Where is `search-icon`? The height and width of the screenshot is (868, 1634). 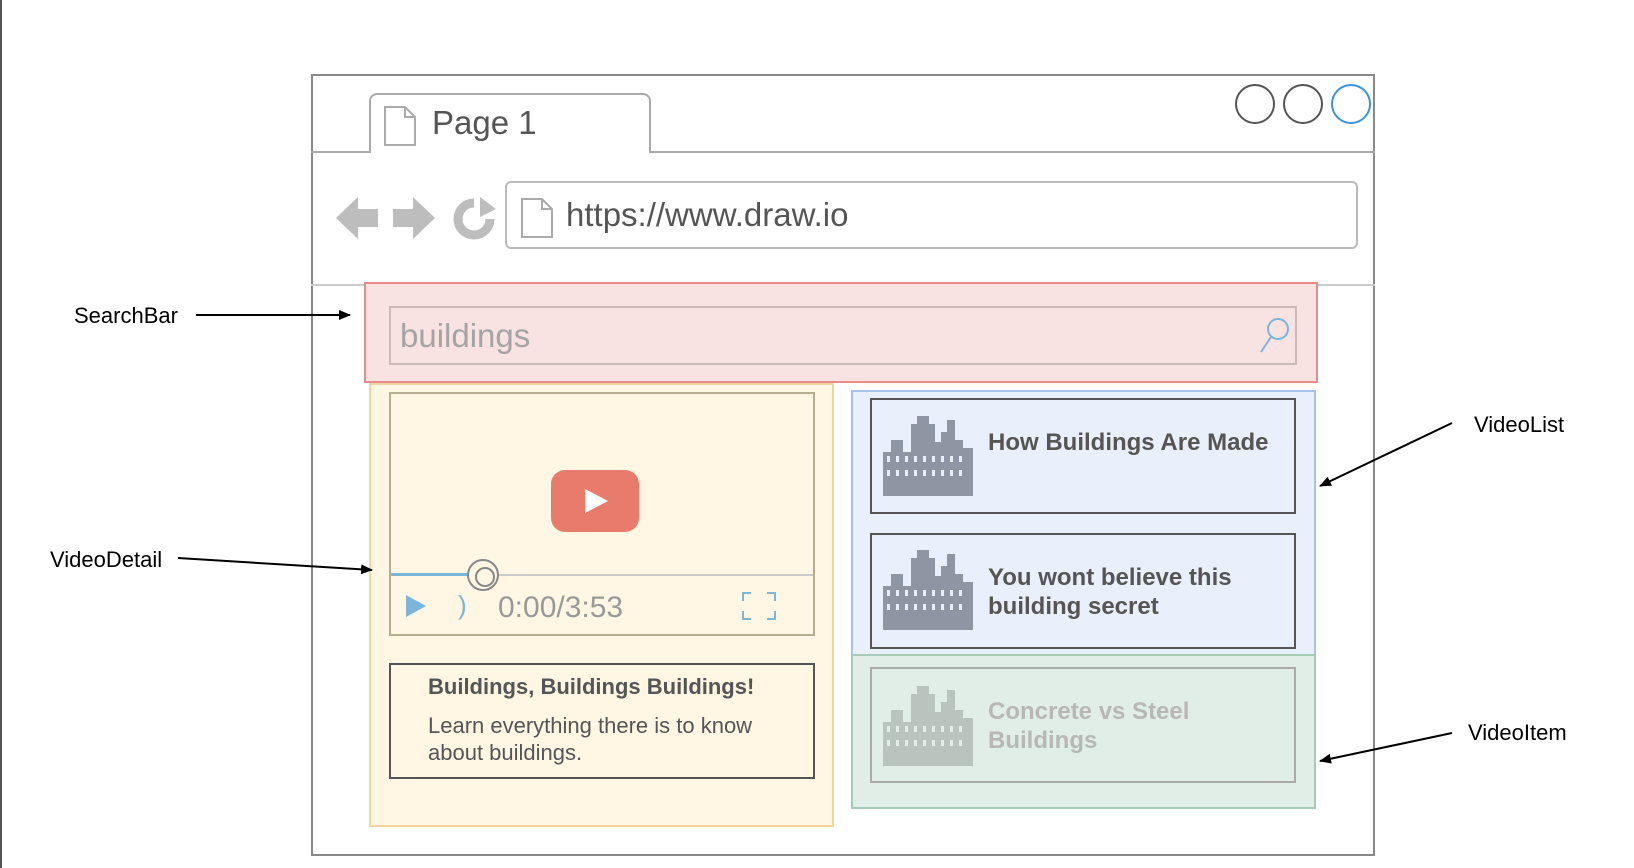 search-icon is located at coordinates (1275, 336).